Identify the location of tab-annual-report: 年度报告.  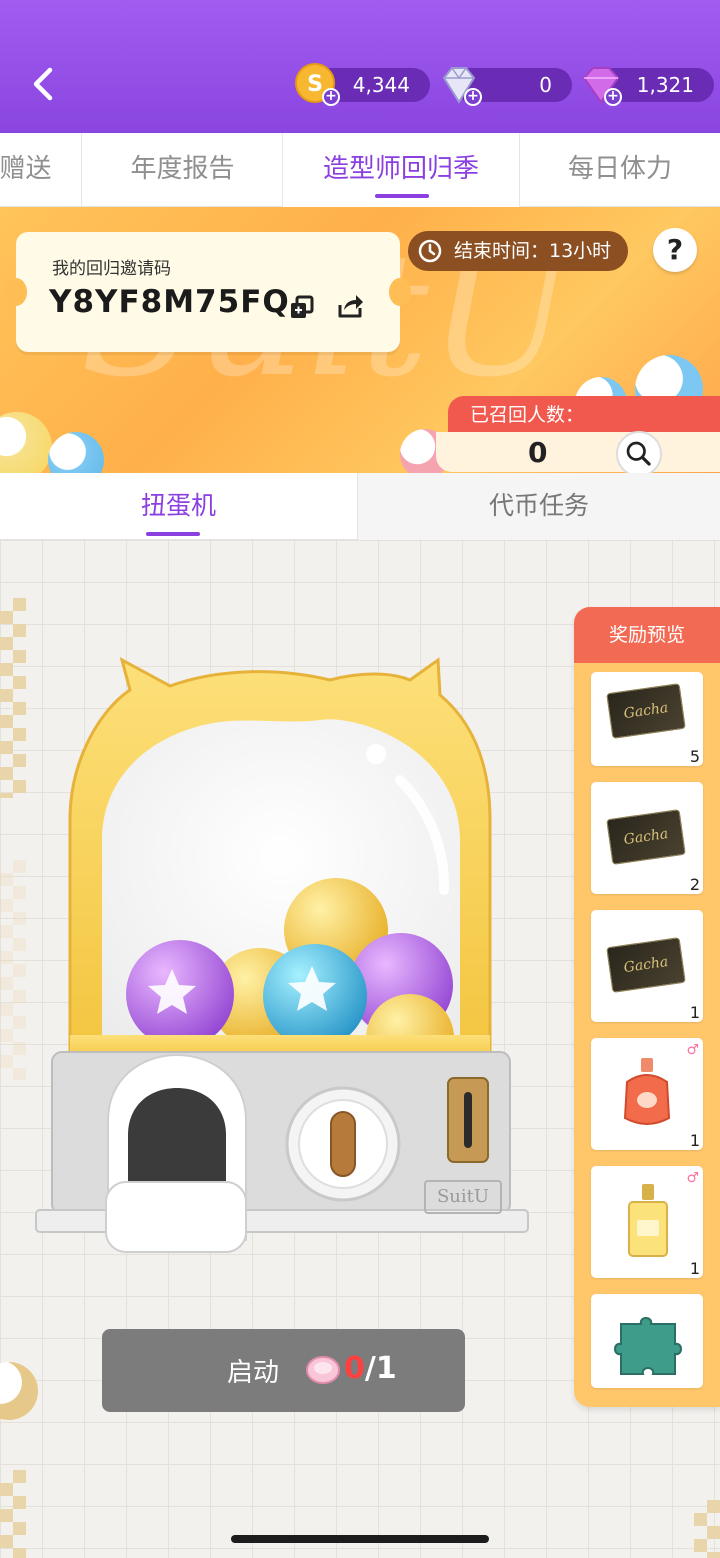
(183, 170).